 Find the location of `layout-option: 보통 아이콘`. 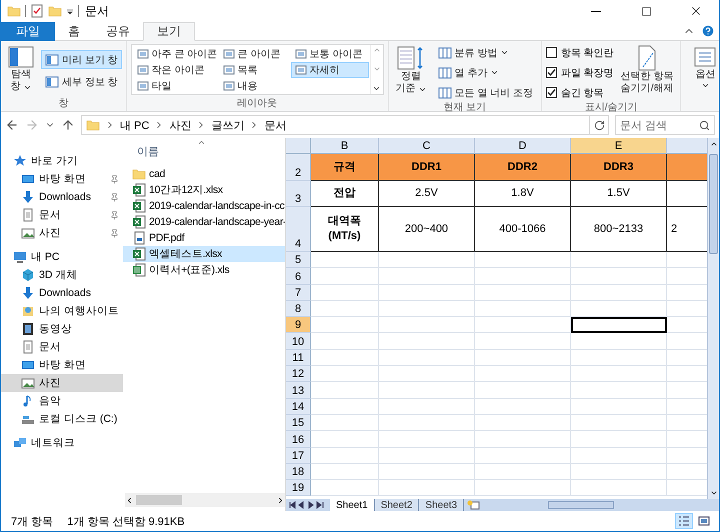

layout-option: 보통 아이콘 is located at coordinates (329, 54).